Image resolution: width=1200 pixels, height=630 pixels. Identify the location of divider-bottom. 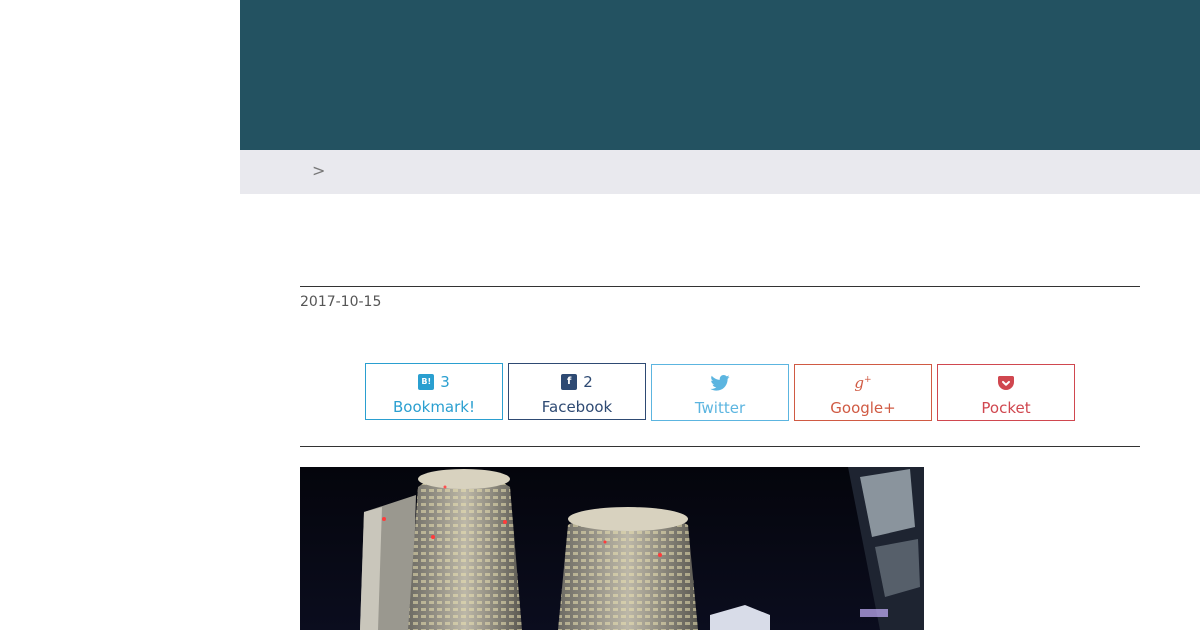
(720, 446).